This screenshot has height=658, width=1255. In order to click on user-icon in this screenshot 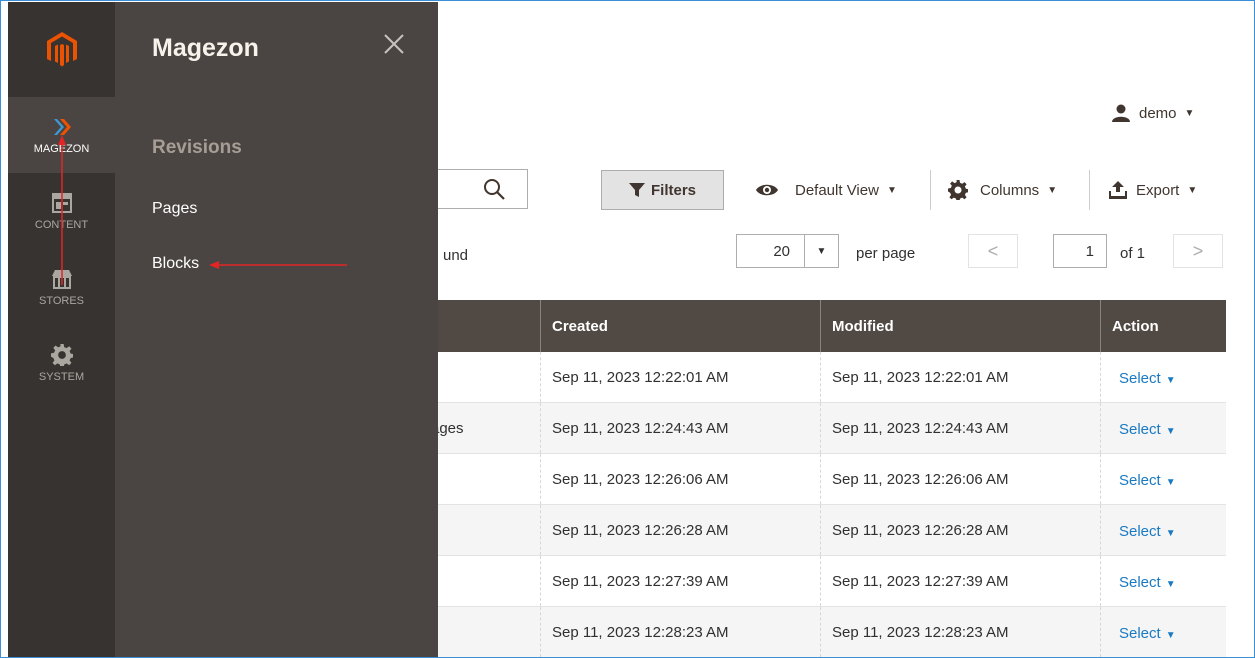, I will do `click(1121, 113)`.